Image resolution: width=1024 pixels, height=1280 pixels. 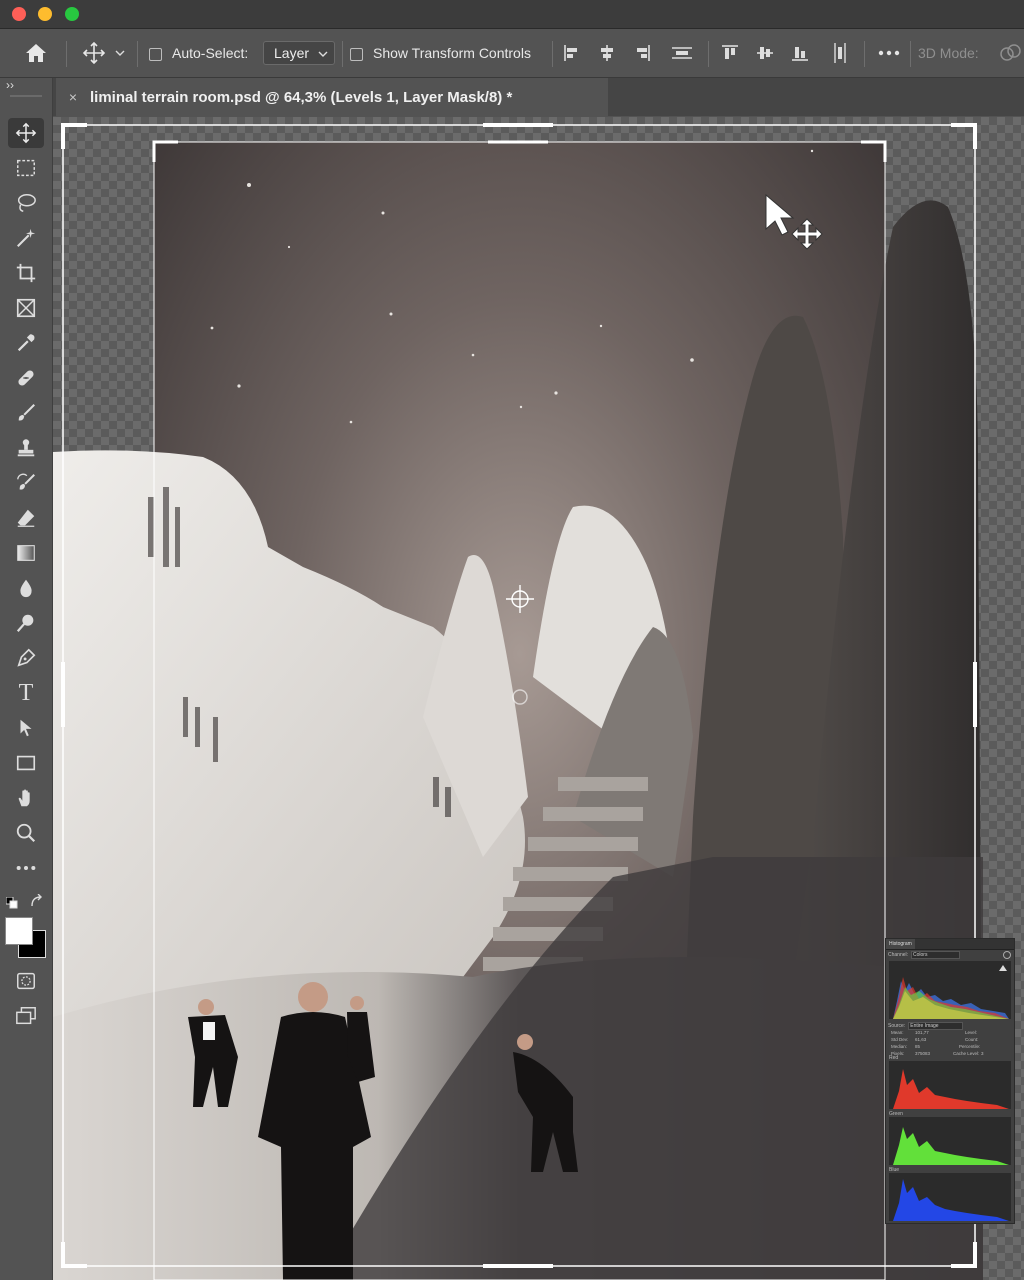 What do you see at coordinates (26, 168) in the screenshot?
I see `rectangular-marquee-tool` at bounding box center [26, 168].